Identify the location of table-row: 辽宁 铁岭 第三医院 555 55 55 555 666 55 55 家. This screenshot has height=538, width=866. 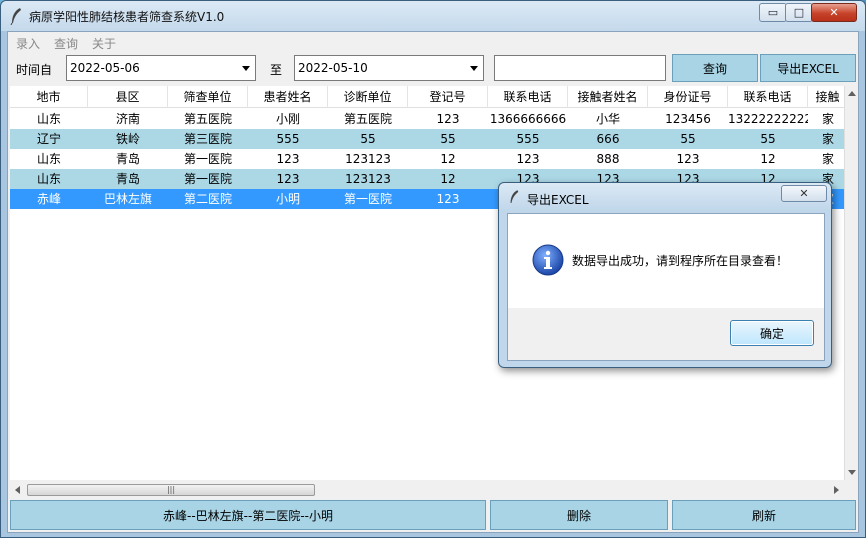
(427, 139).